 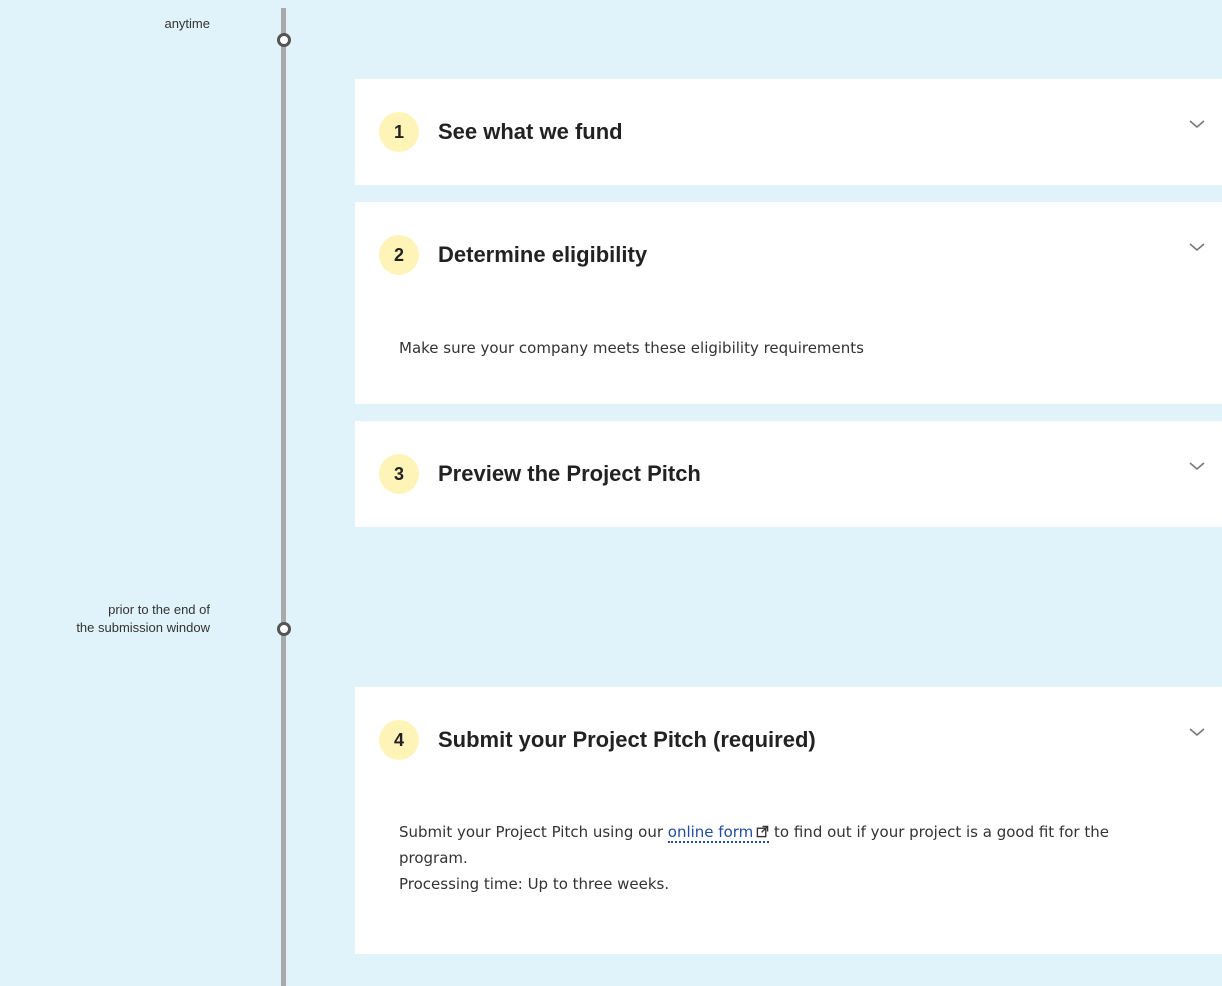 What do you see at coordinates (159, 609) in the screenshot?
I see `timeline-label-line: prior to the end of` at bounding box center [159, 609].